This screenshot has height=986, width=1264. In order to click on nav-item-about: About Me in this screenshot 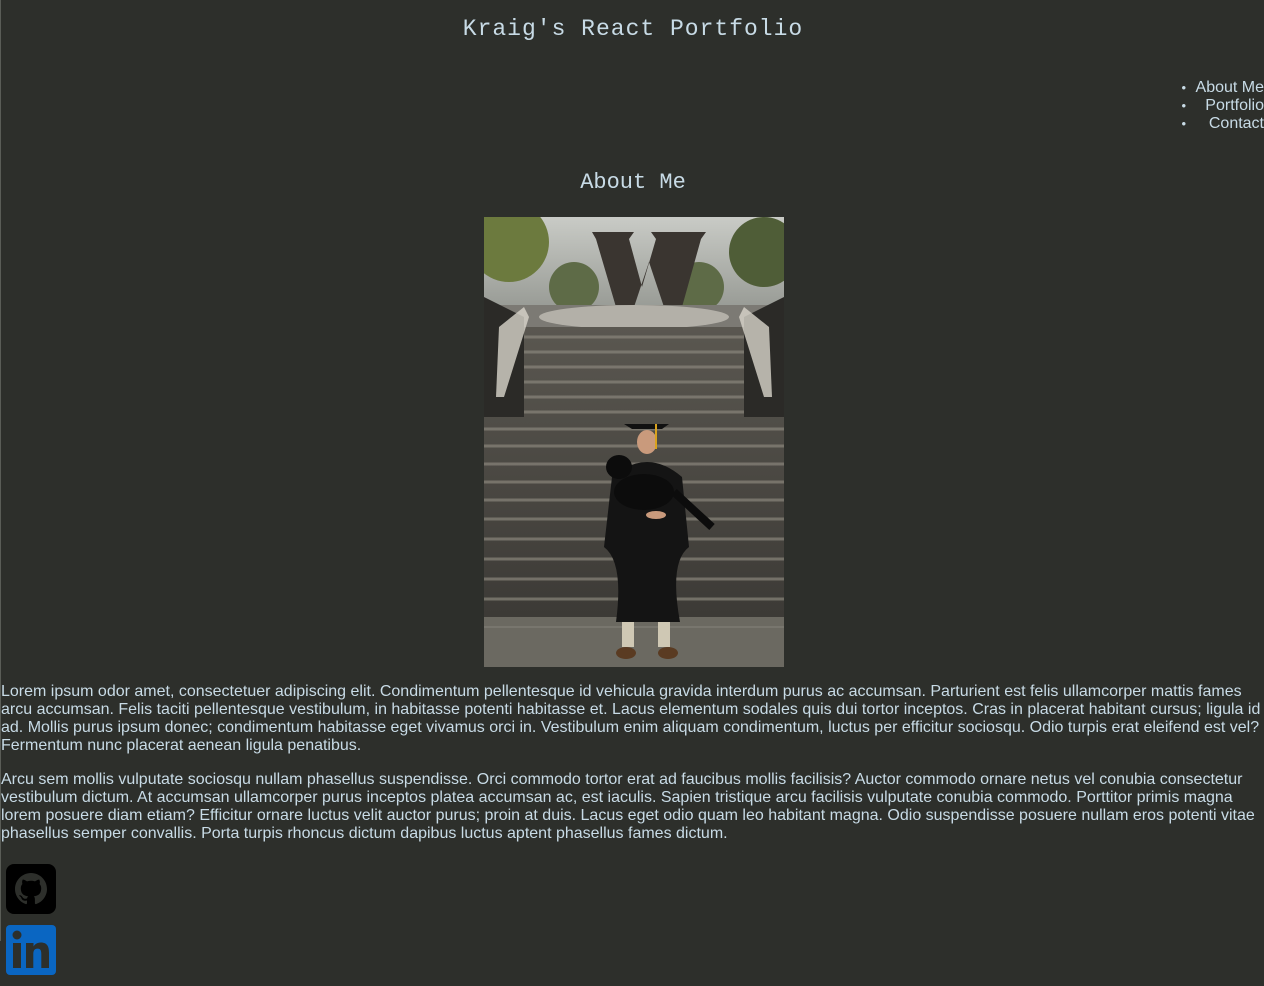, I will do `click(1223, 88)`.